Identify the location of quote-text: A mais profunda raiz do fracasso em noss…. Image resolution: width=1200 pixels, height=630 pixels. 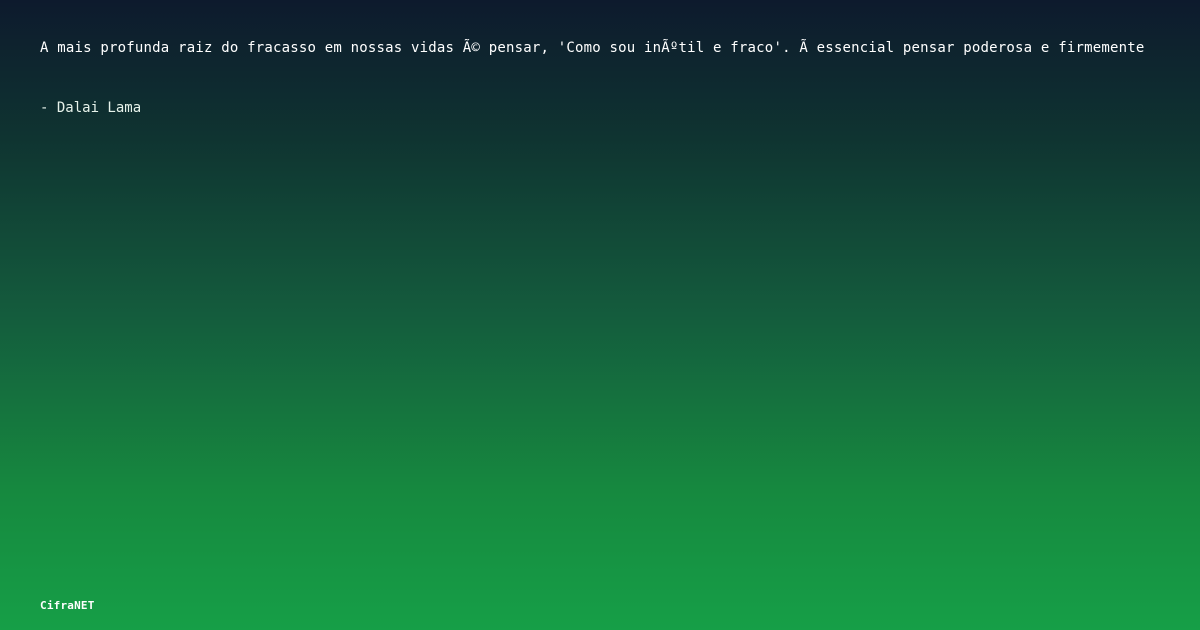
(592, 48).